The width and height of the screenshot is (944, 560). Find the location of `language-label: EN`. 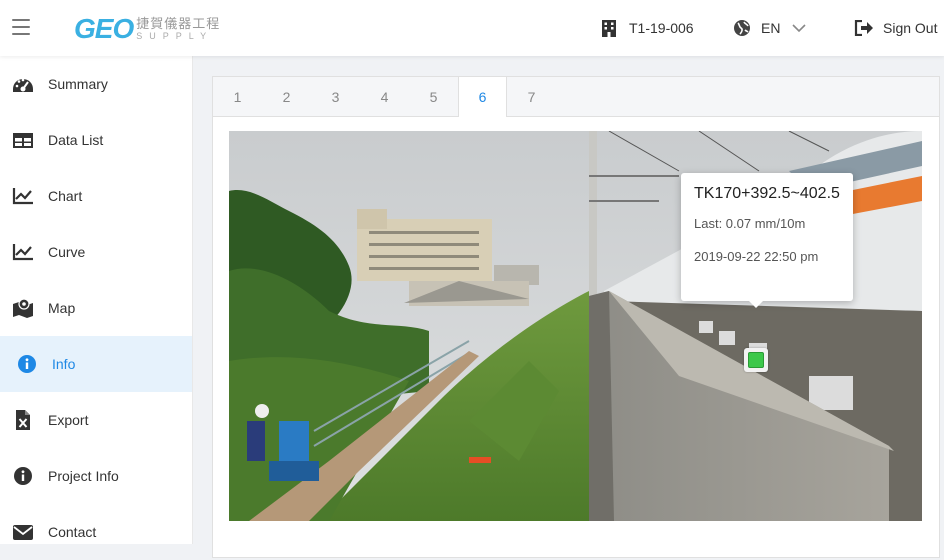

language-label: EN is located at coordinates (771, 28).